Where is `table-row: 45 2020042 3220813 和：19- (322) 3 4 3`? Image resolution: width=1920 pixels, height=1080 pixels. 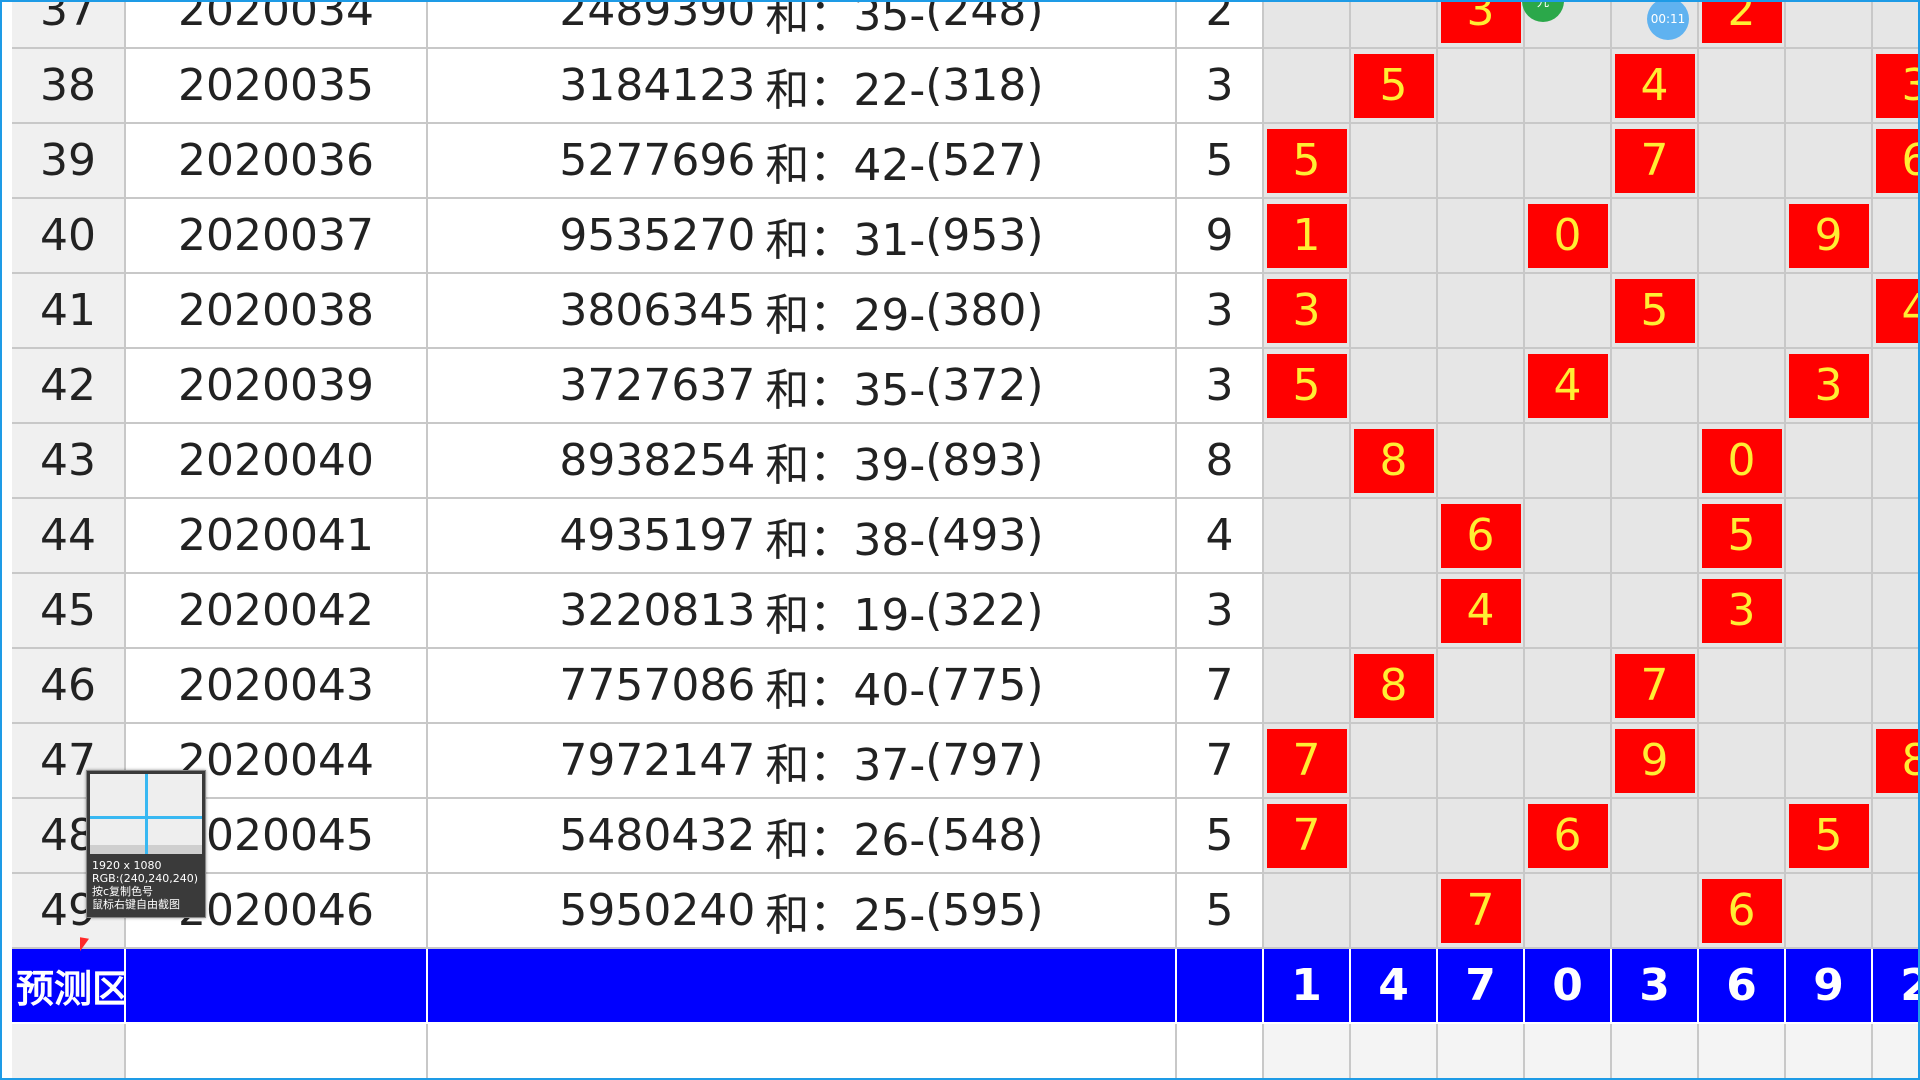 table-row: 45 2020042 3220813 和：19- (322) 3 4 3 is located at coordinates (965, 611).